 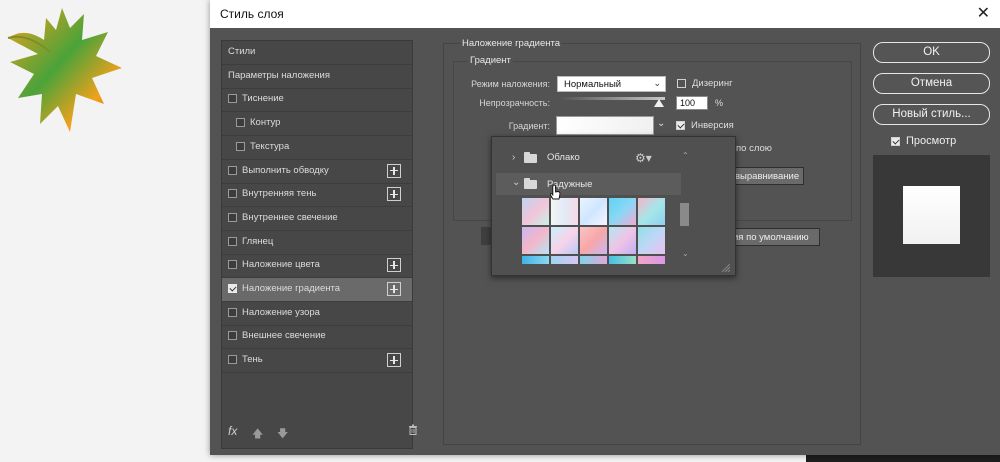 I want to click on style-item: Текстура, so click(x=317, y=148).